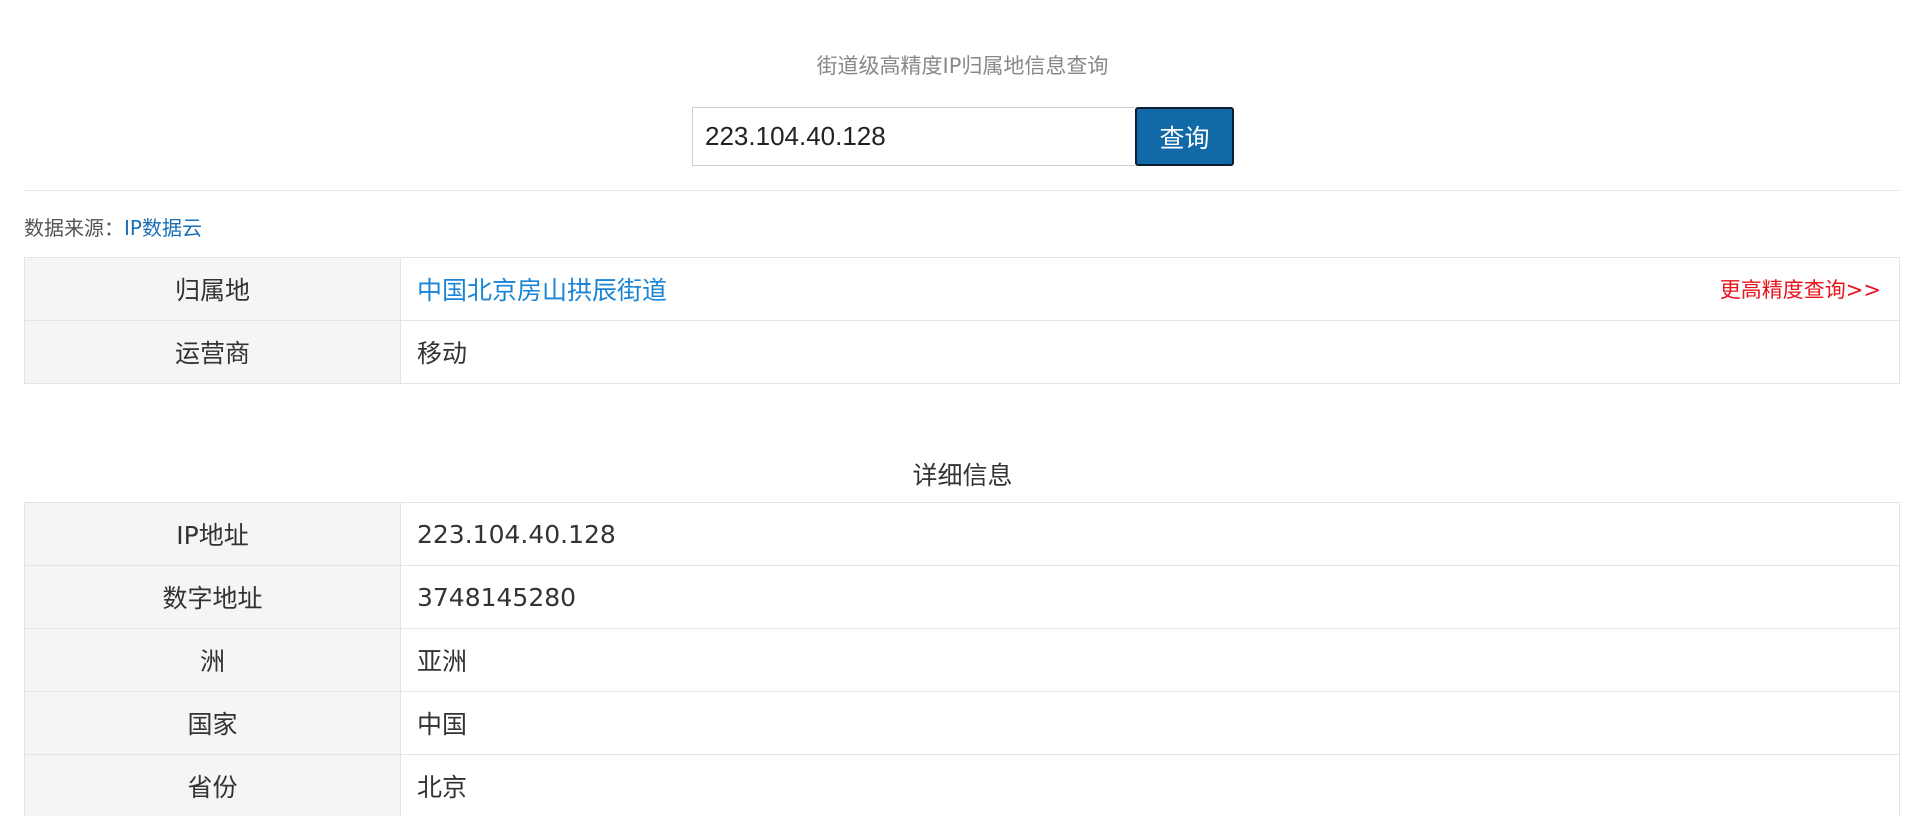  What do you see at coordinates (1150, 352) in the screenshot?
I see `isp-value: 移动` at bounding box center [1150, 352].